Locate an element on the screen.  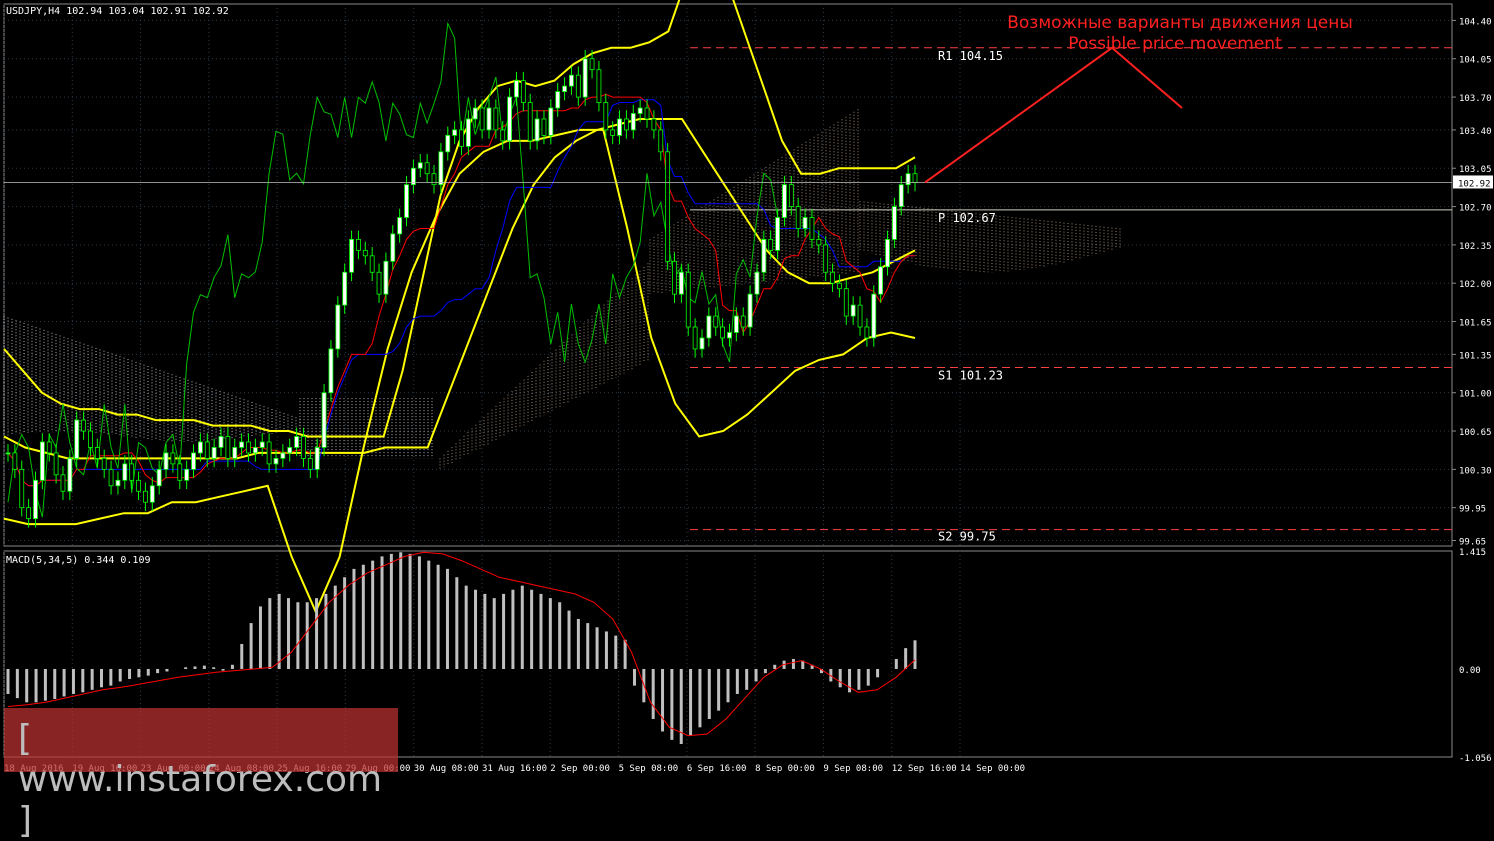
y-tick-label: 100.65 is located at coordinates (1475, 433).